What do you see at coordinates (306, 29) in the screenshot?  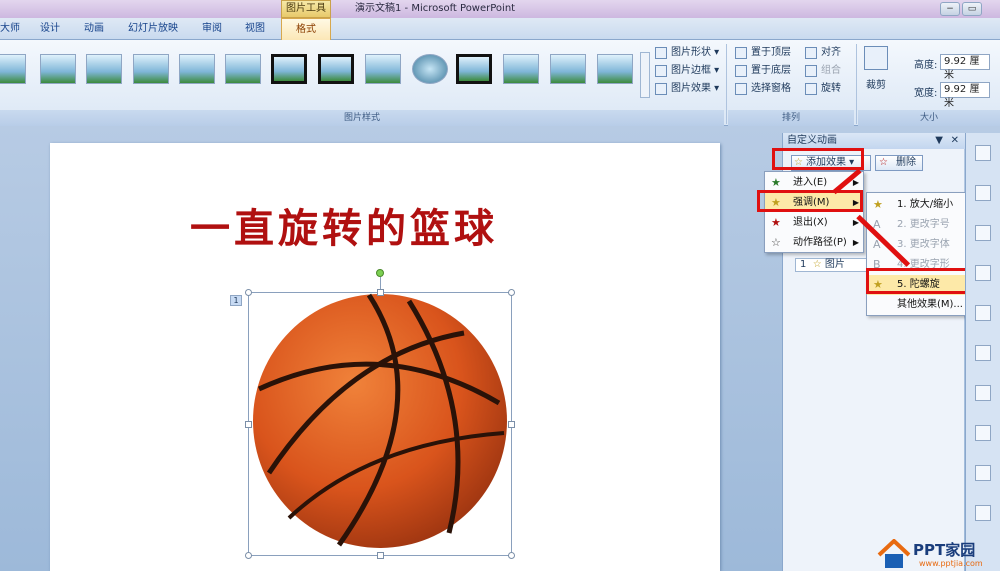 I see `tab-format: 格式` at bounding box center [306, 29].